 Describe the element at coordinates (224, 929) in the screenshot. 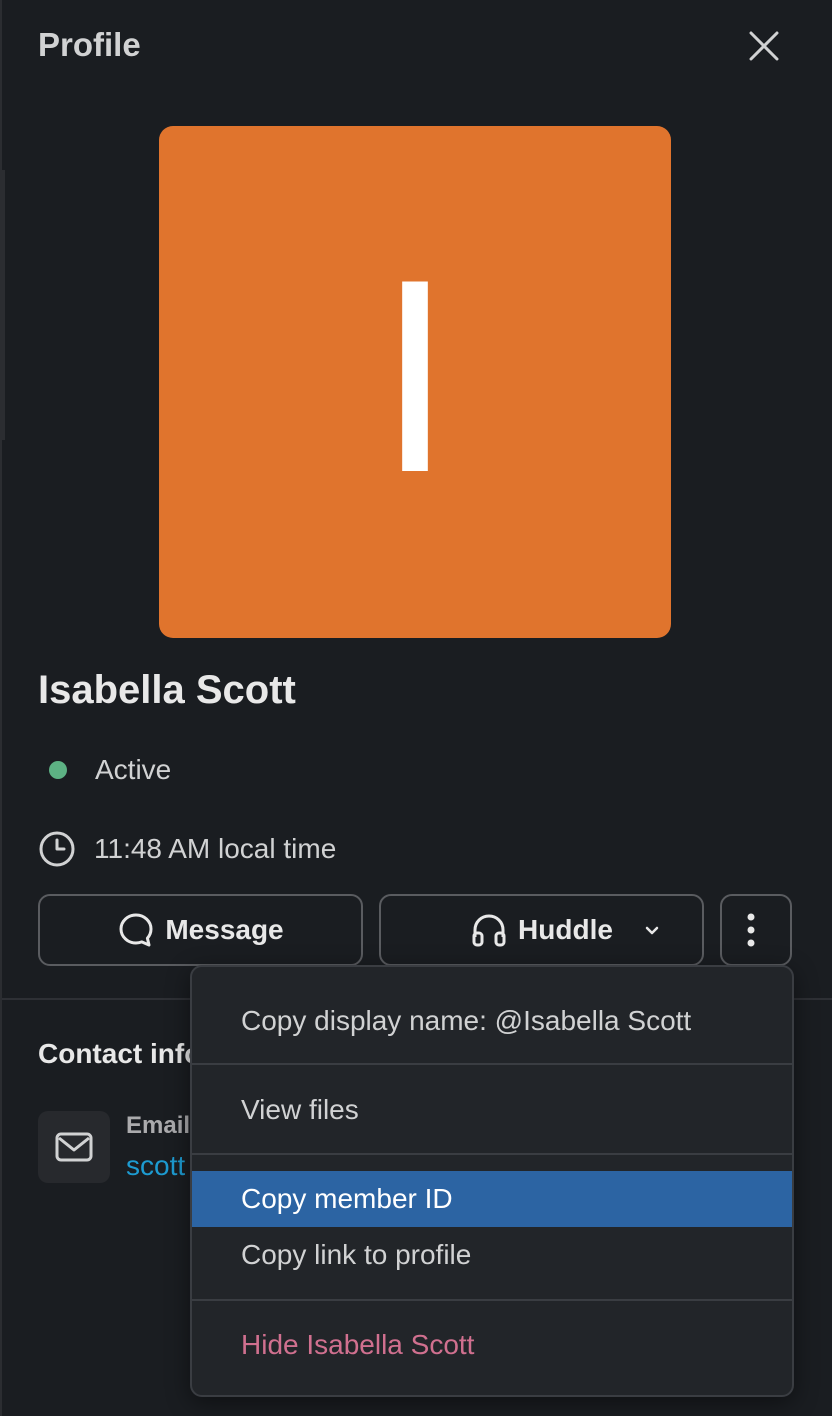

I see `message-button-label: Message` at that location.